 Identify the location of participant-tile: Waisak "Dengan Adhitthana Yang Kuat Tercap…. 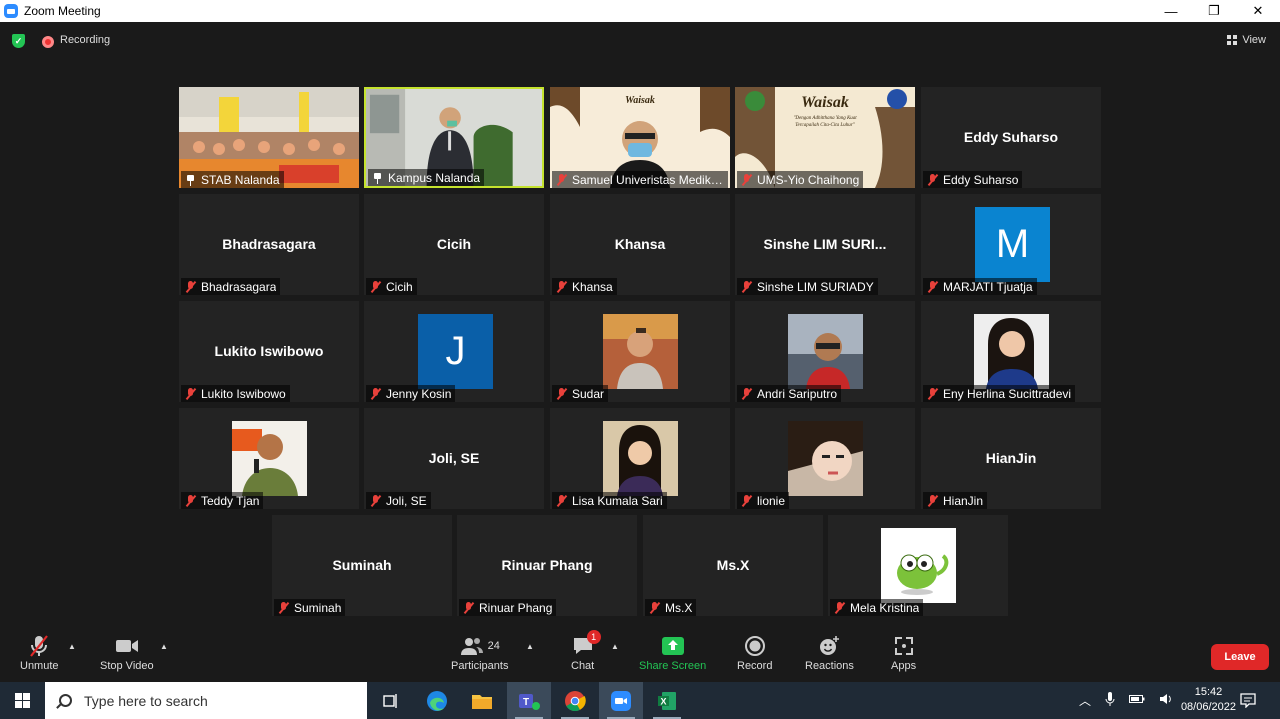
(825, 137).